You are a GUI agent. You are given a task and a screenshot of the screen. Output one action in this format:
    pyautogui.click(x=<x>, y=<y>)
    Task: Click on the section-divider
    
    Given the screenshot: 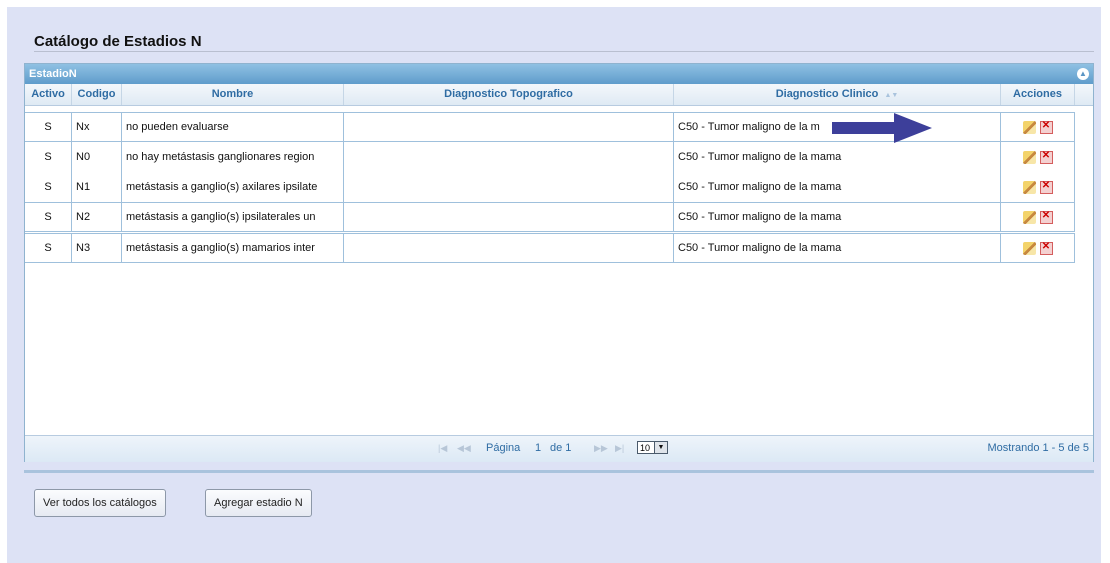 What is the action you would take?
    pyautogui.click(x=559, y=471)
    